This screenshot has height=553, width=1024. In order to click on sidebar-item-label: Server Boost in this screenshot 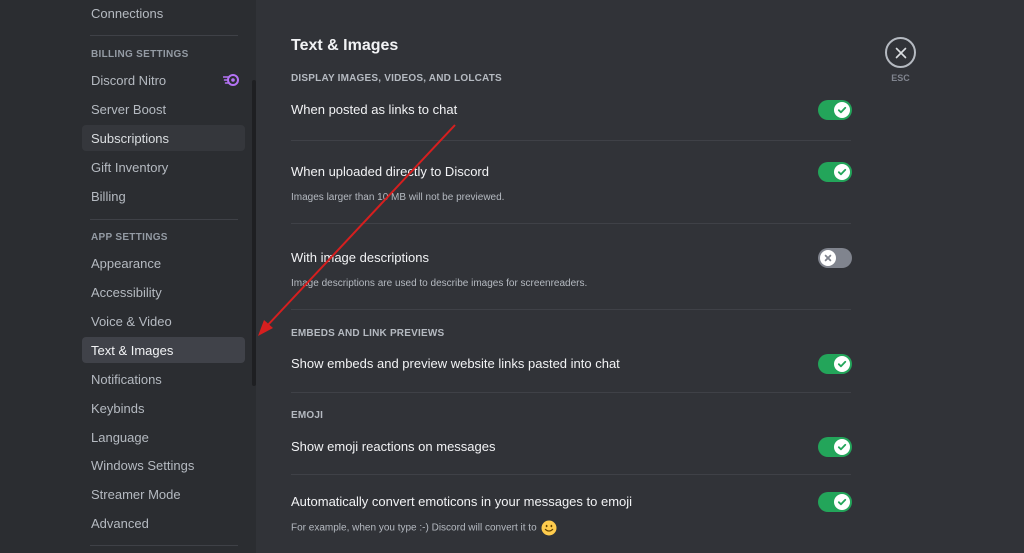, I will do `click(129, 109)`.